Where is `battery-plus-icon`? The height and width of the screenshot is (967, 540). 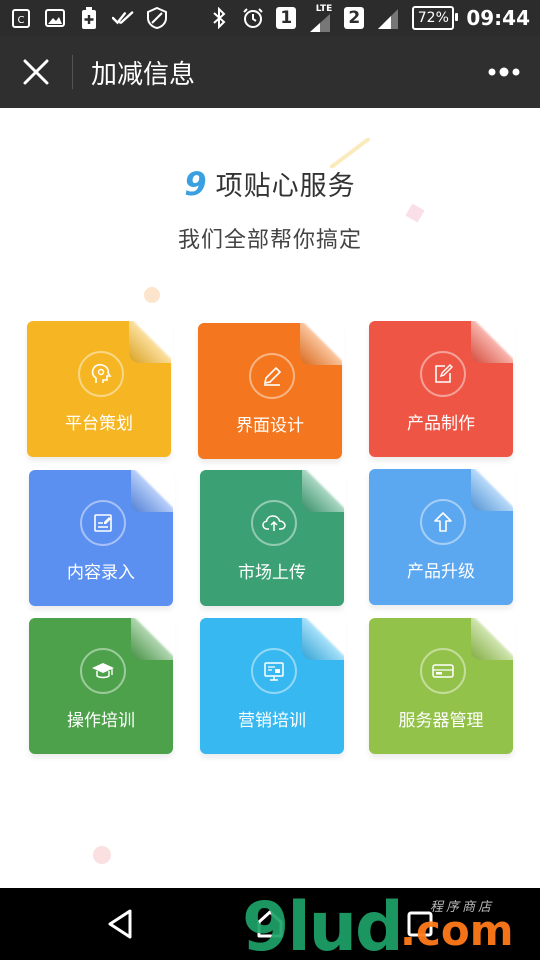
battery-plus-icon is located at coordinates (89, 18).